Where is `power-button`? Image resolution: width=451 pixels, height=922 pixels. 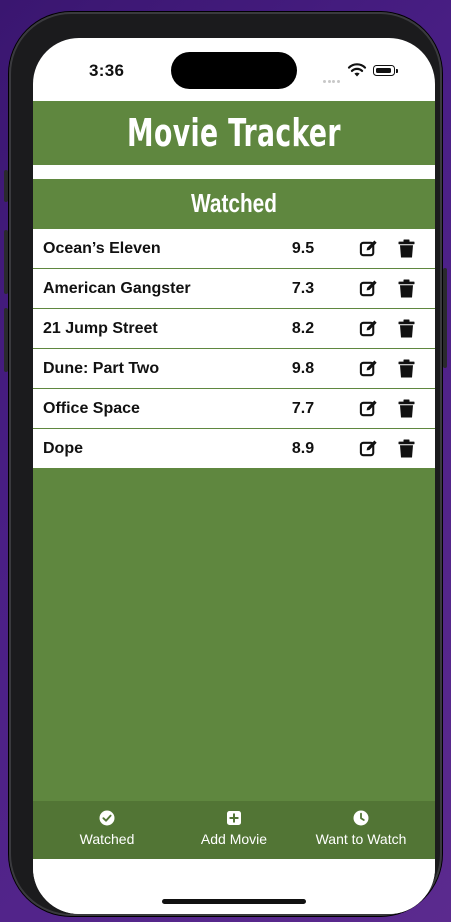
power-button is located at coordinates (445, 318).